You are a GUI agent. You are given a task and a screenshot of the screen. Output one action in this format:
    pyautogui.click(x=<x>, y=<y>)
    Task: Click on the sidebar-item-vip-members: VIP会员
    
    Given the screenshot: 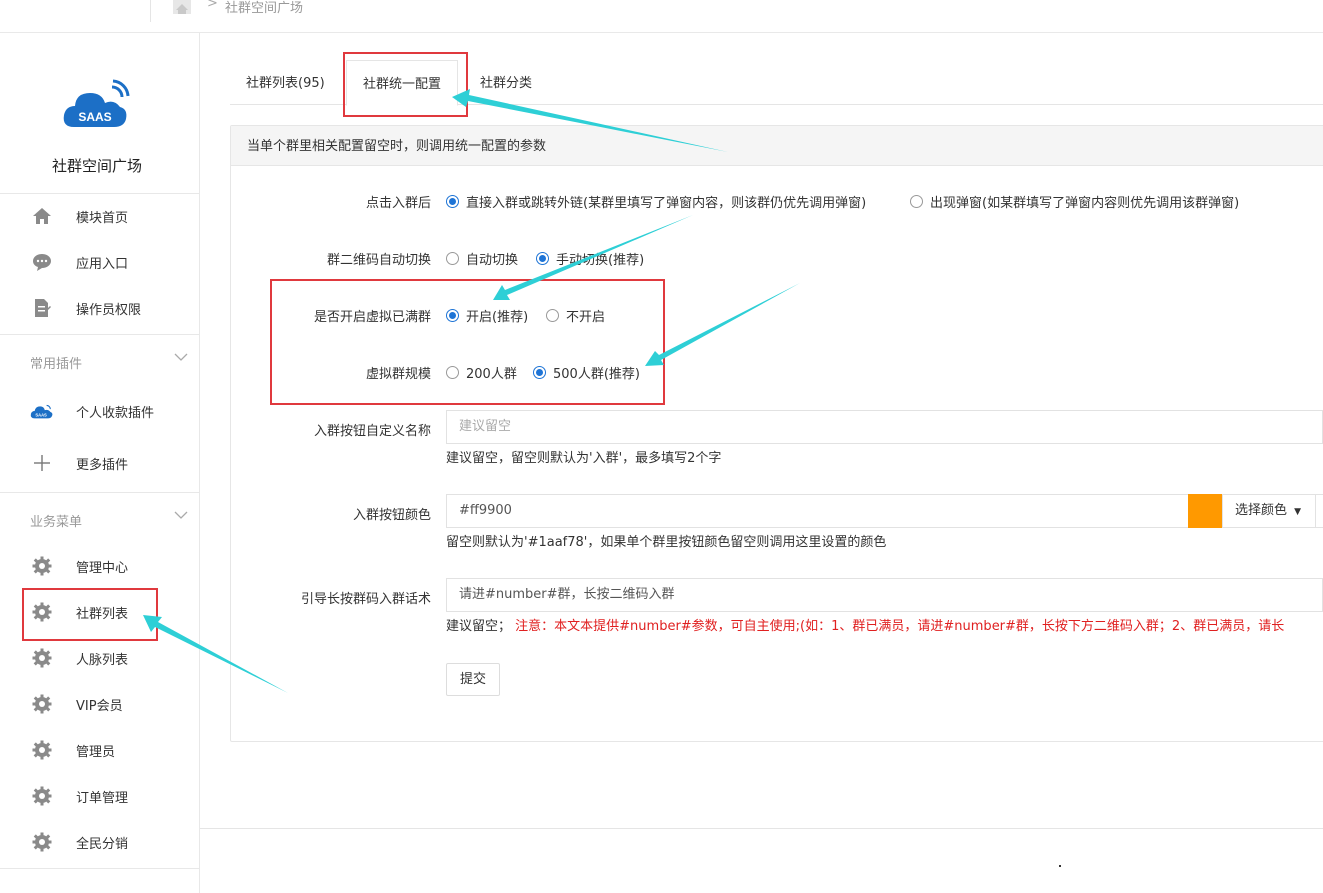 What is the action you would take?
    pyautogui.click(x=99, y=704)
    